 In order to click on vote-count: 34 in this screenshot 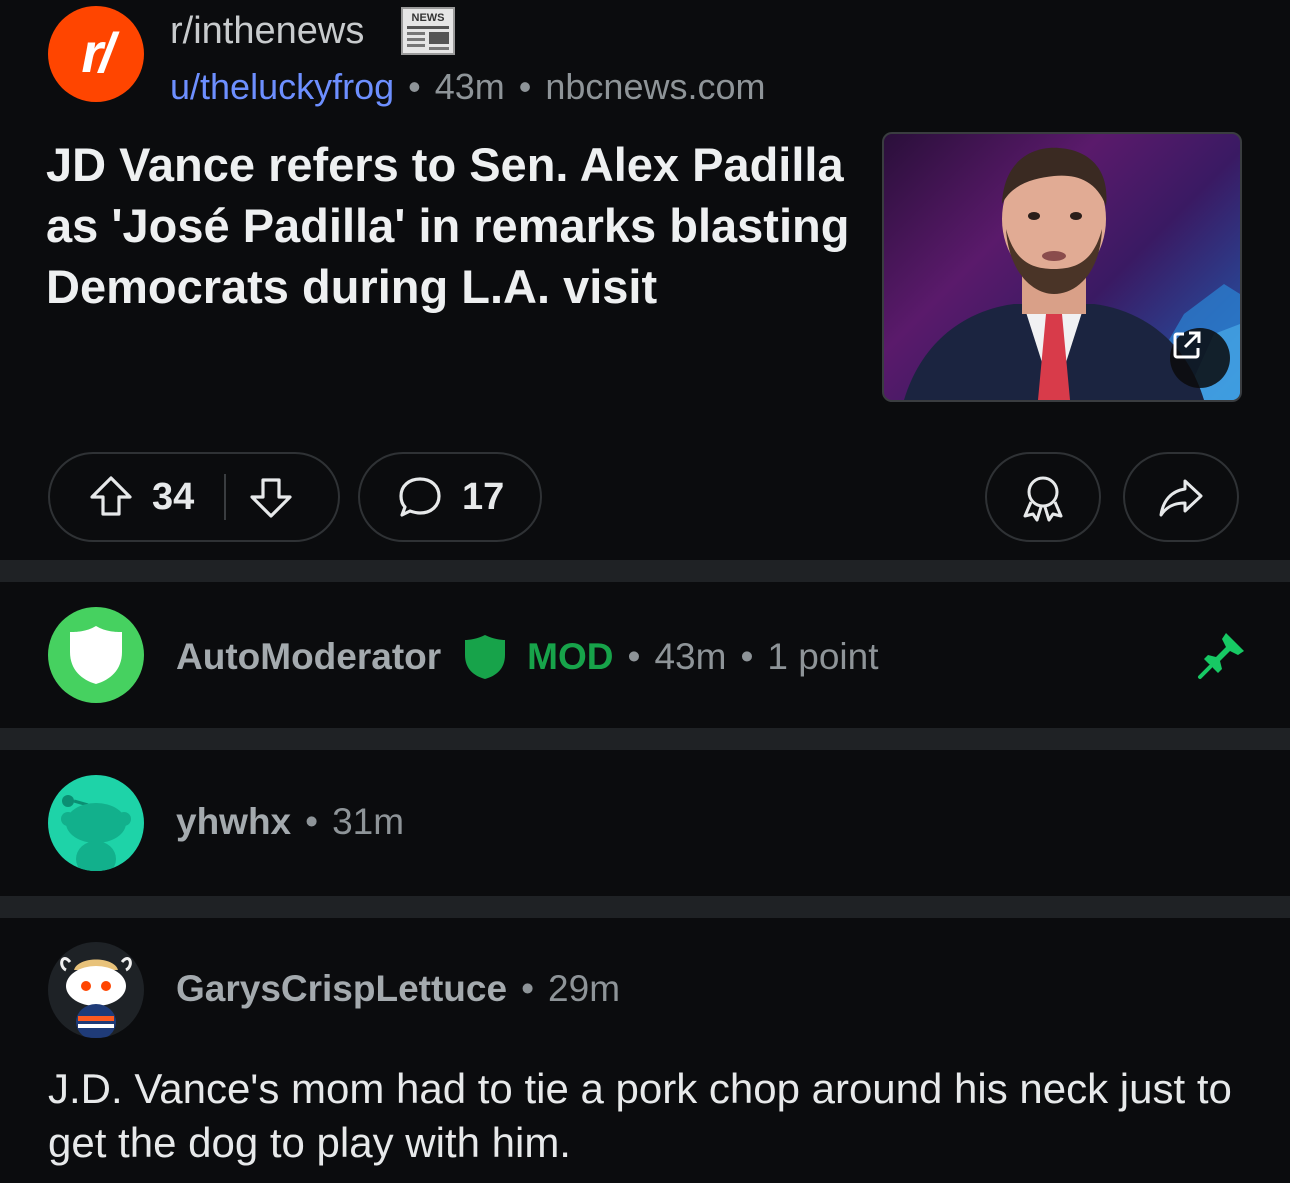, I will do `click(173, 496)`.